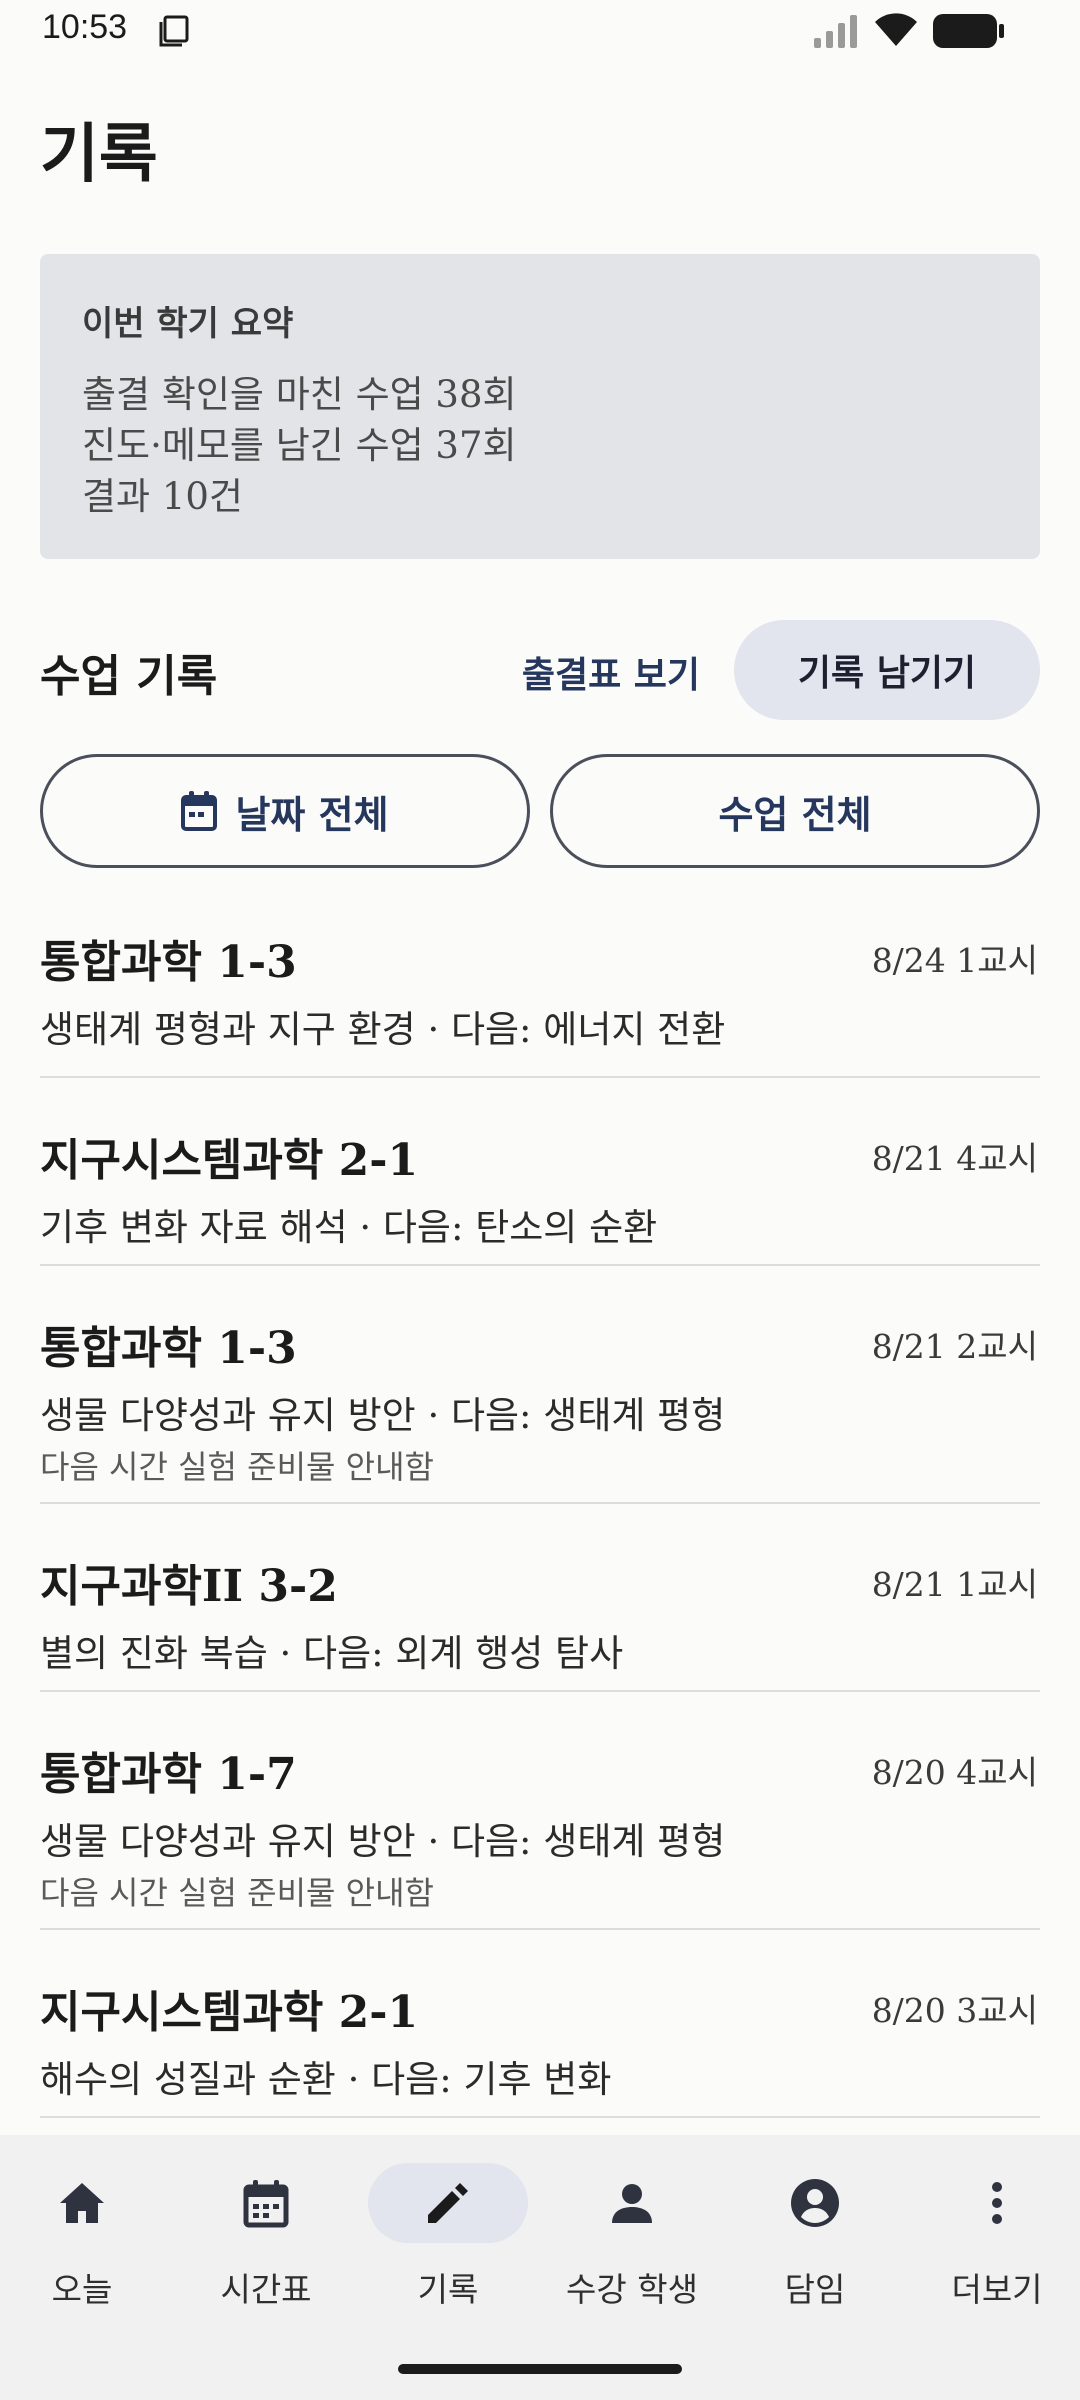 Image resolution: width=1080 pixels, height=2400 pixels. I want to click on status-time: 10:53, so click(85, 27).